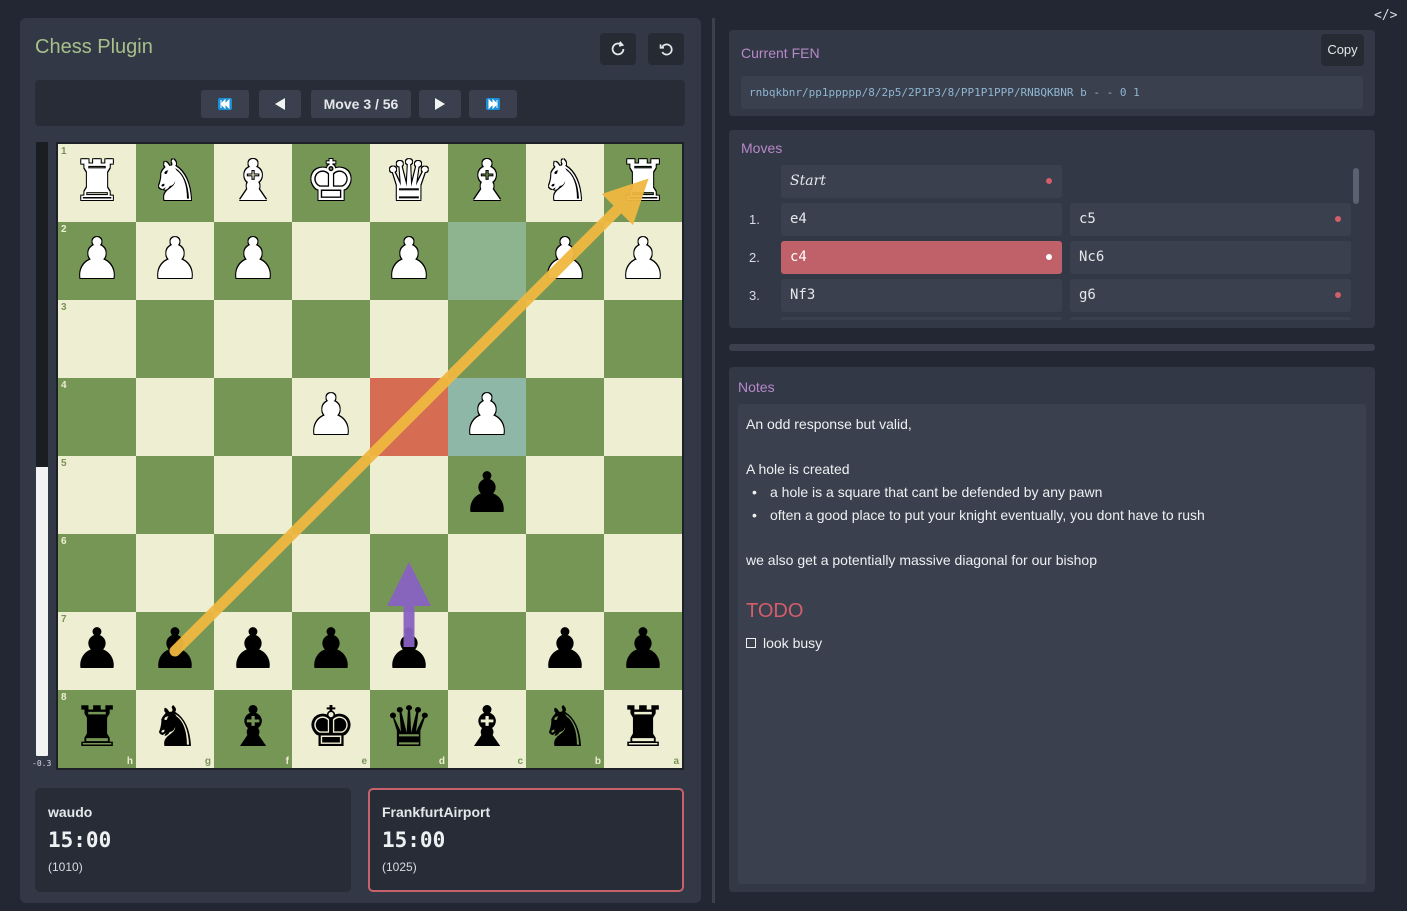 The image size is (1407, 911). Describe the element at coordinates (97, 261) in the screenshot. I see `square-h2: 2 ♟` at that location.